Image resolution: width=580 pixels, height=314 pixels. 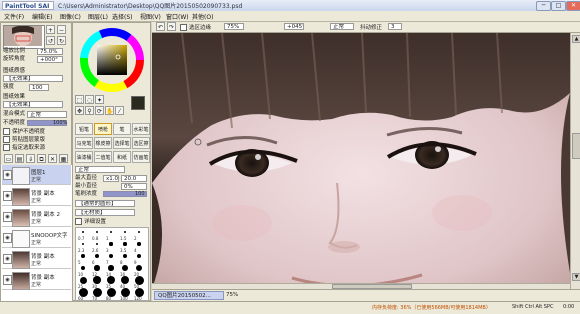 I want to click on brush-texture-select: 【无材质】, so click(x=105, y=212).